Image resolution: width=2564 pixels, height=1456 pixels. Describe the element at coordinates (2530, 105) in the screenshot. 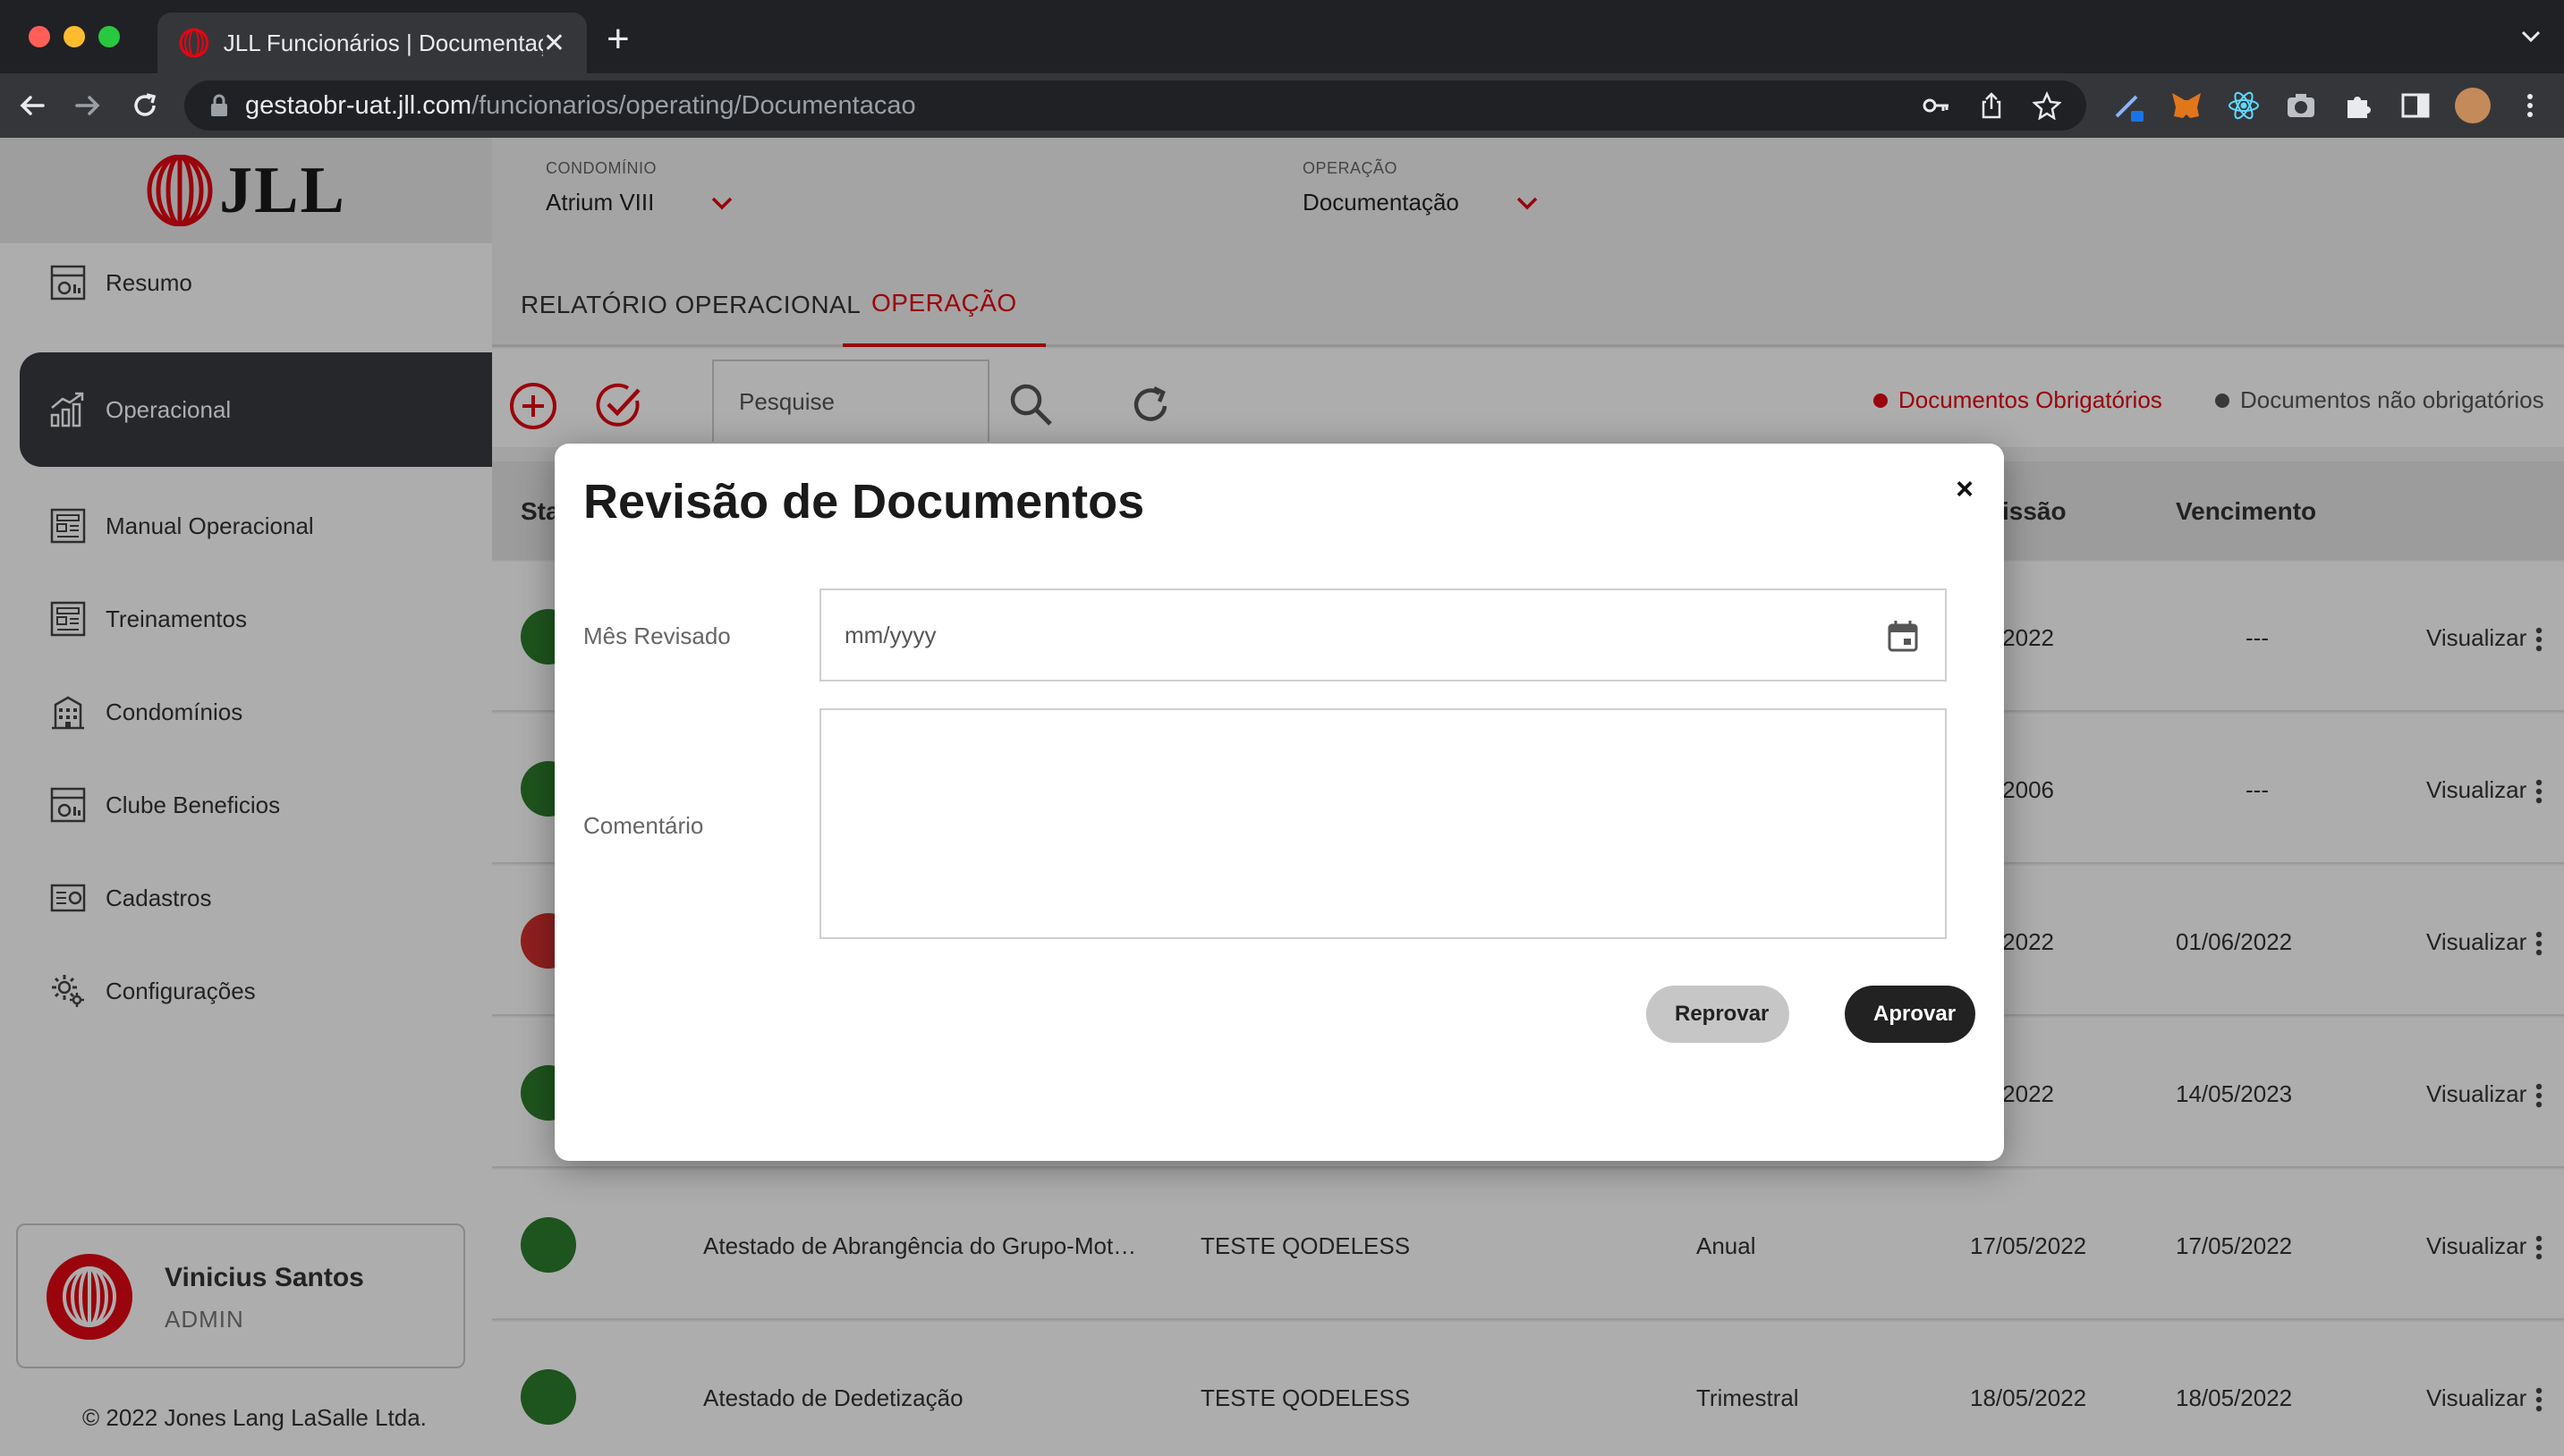

I see `chrome-menu-icon` at that location.